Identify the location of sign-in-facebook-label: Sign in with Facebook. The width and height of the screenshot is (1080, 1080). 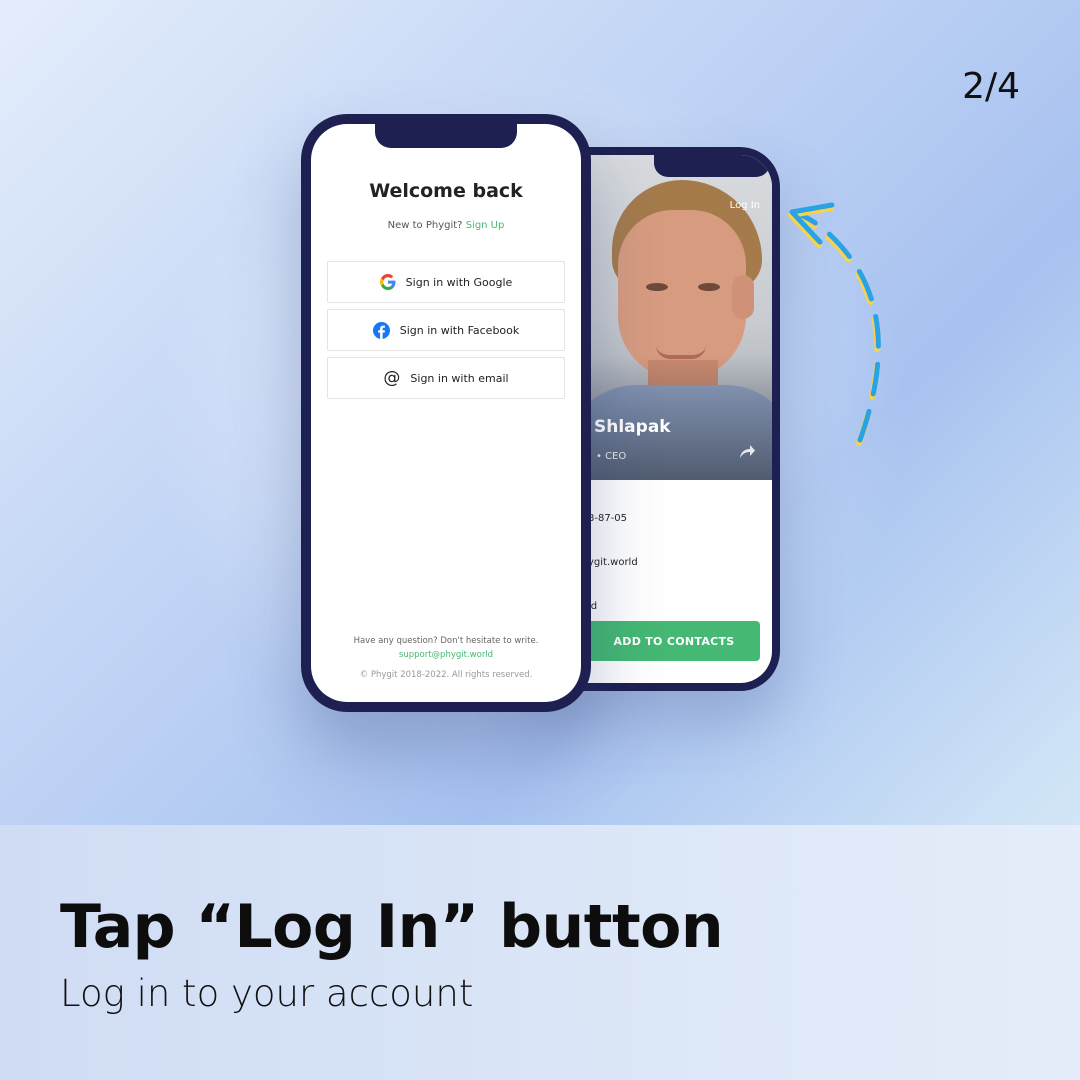
(459, 330).